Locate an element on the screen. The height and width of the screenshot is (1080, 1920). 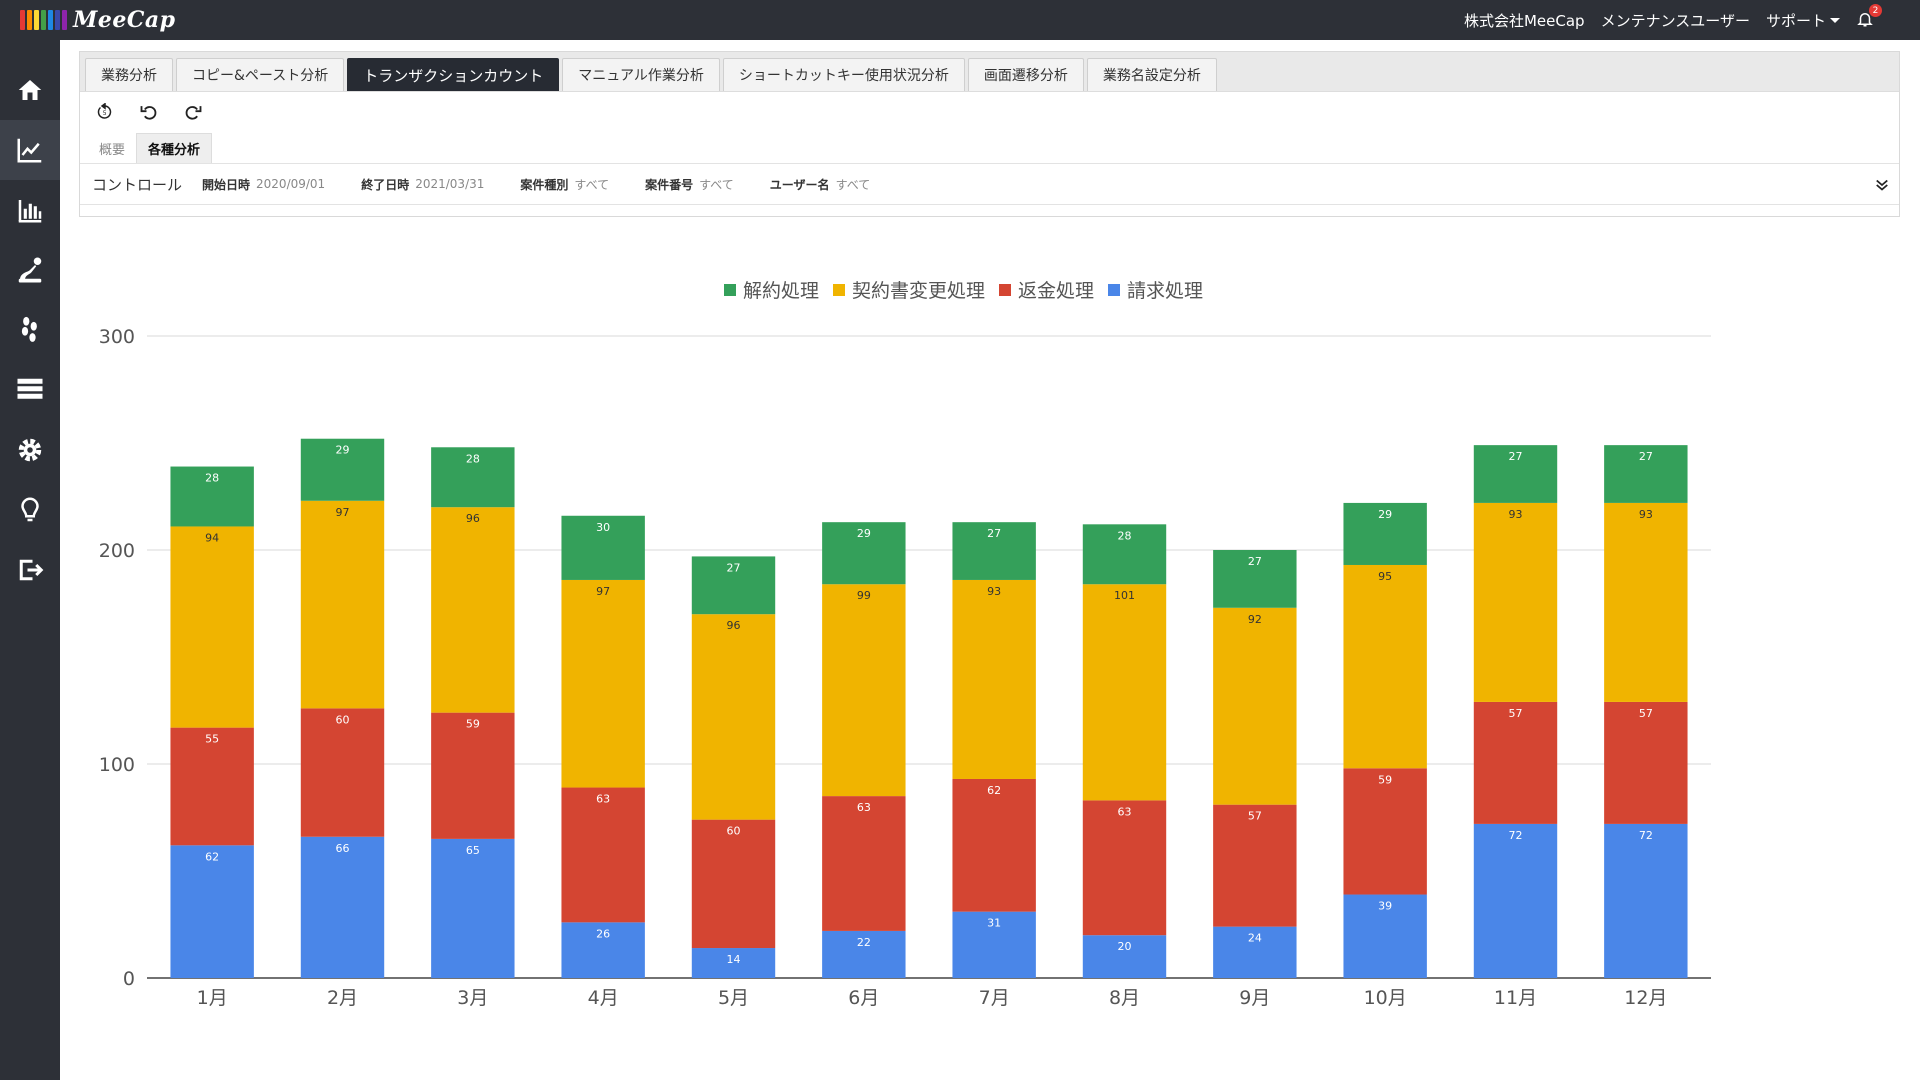
gear-icon is located at coordinates (30, 450).